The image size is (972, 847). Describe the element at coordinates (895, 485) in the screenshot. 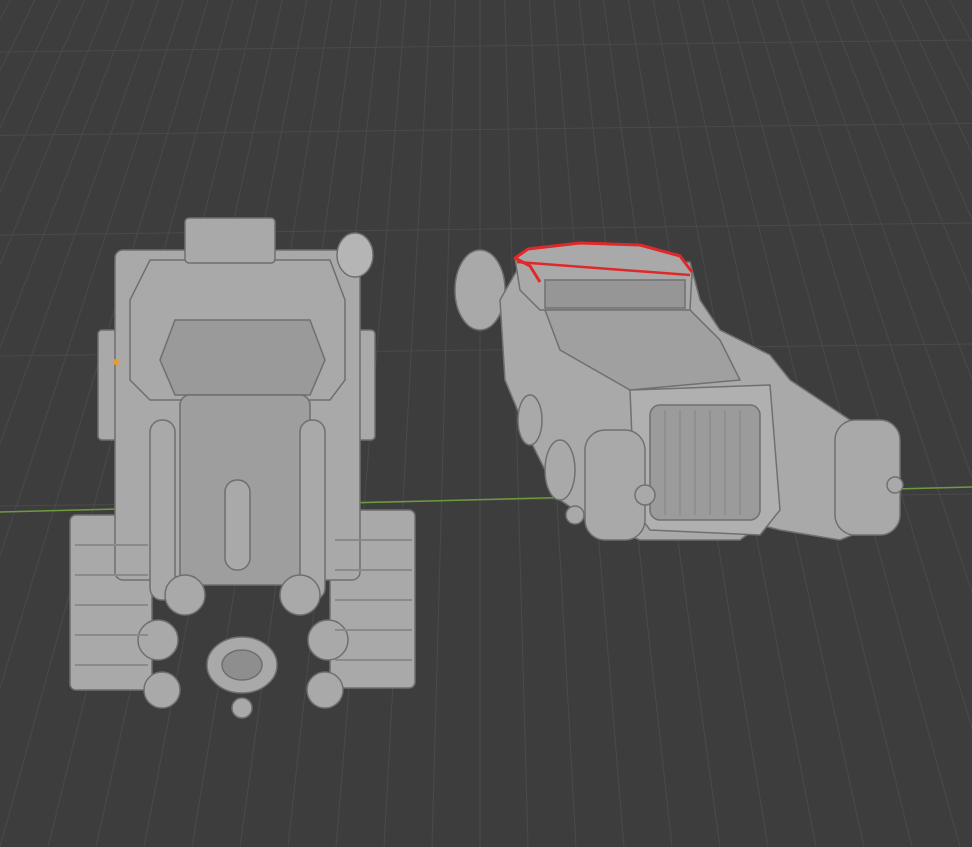

I see `side-lamp` at that location.